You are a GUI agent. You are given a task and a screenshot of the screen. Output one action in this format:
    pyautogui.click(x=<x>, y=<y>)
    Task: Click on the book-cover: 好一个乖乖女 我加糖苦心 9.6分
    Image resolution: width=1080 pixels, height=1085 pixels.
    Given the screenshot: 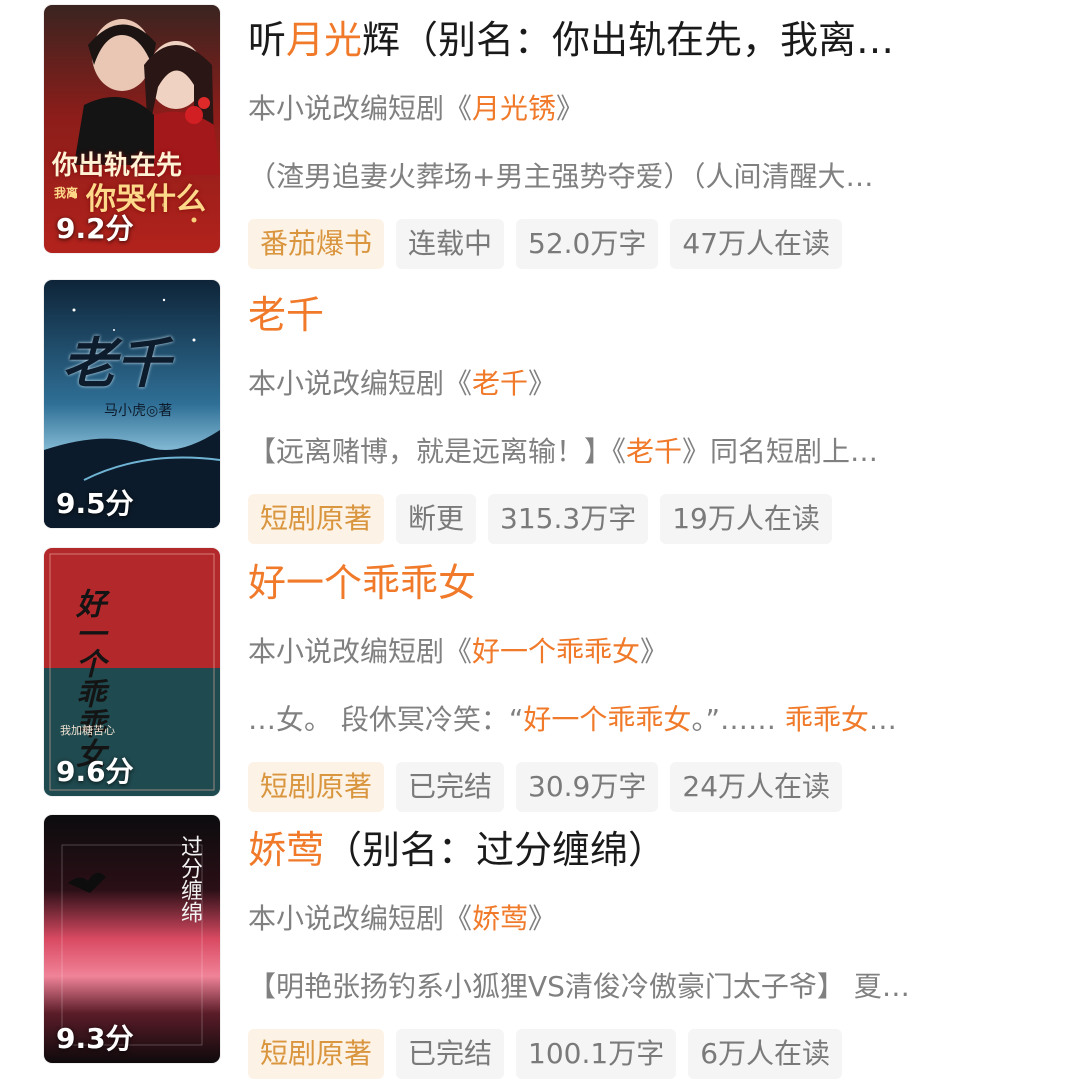 What is the action you would take?
    pyautogui.click(x=132, y=672)
    